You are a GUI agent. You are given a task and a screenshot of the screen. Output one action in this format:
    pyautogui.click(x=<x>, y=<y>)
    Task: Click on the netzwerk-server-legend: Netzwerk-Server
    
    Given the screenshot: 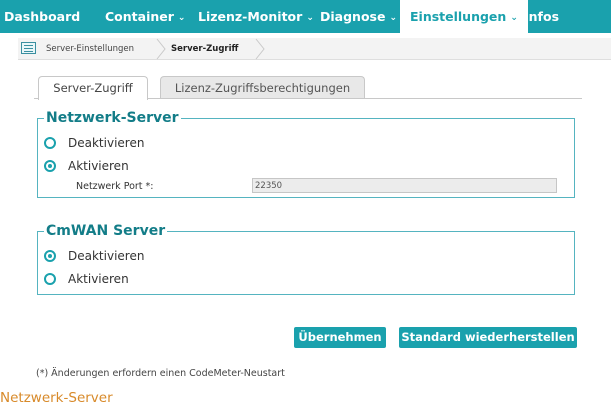 What is the action you would take?
    pyautogui.click(x=112, y=118)
    